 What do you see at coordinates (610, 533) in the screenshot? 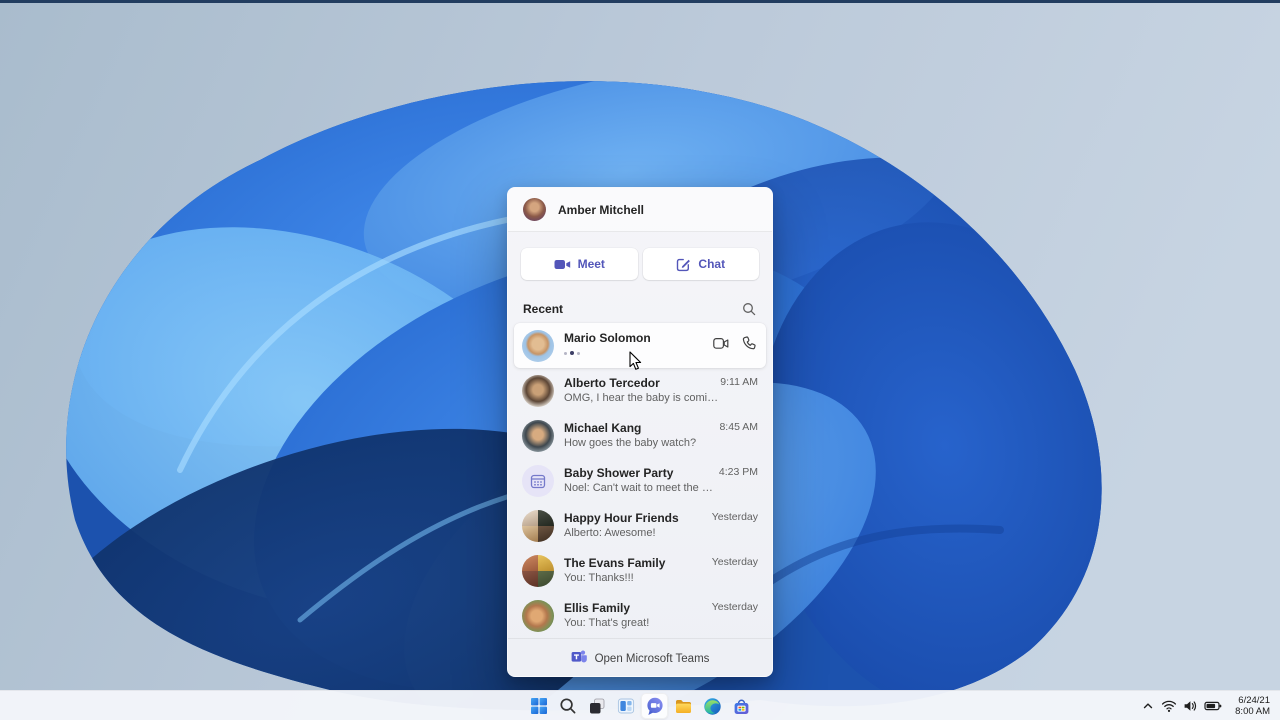
I see `conversation-preview: Alberto: Awesome!` at bounding box center [610, 533].